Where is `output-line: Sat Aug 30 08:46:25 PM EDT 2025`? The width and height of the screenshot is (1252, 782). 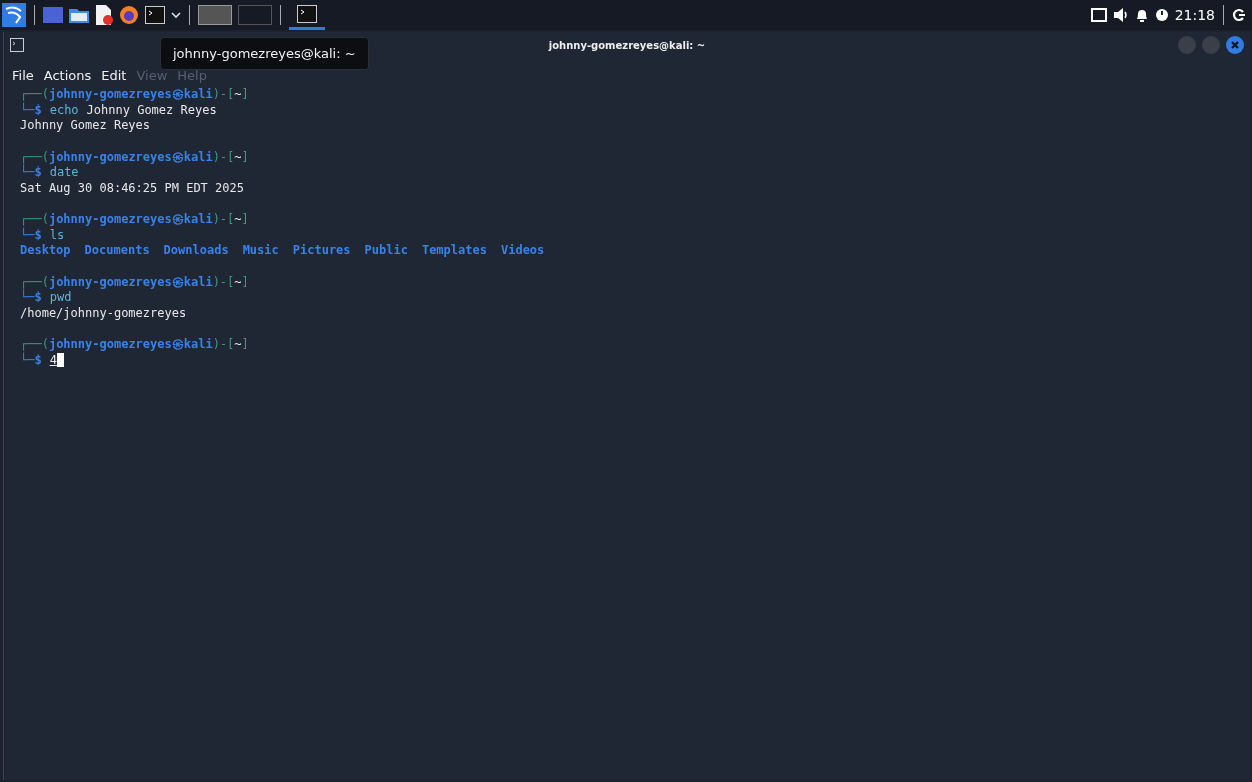
output-line: Sat Aug 30 08:46:25 PM EDT 2025 is located at coordinates (132, 188).